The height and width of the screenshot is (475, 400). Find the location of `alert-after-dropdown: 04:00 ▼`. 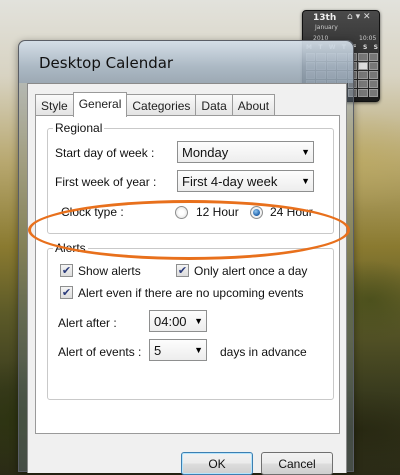

alert-after-dropdown: 04:00 ▼ is located at coordinates (178, 321).